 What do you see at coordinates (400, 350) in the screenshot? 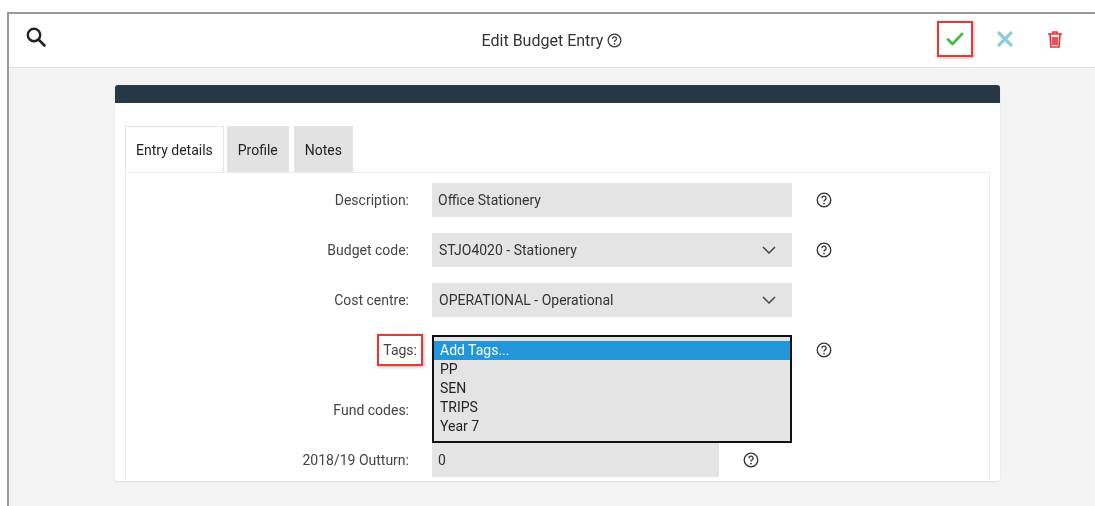
I see `field-label: Tags:` at bounding box center [400, 350].